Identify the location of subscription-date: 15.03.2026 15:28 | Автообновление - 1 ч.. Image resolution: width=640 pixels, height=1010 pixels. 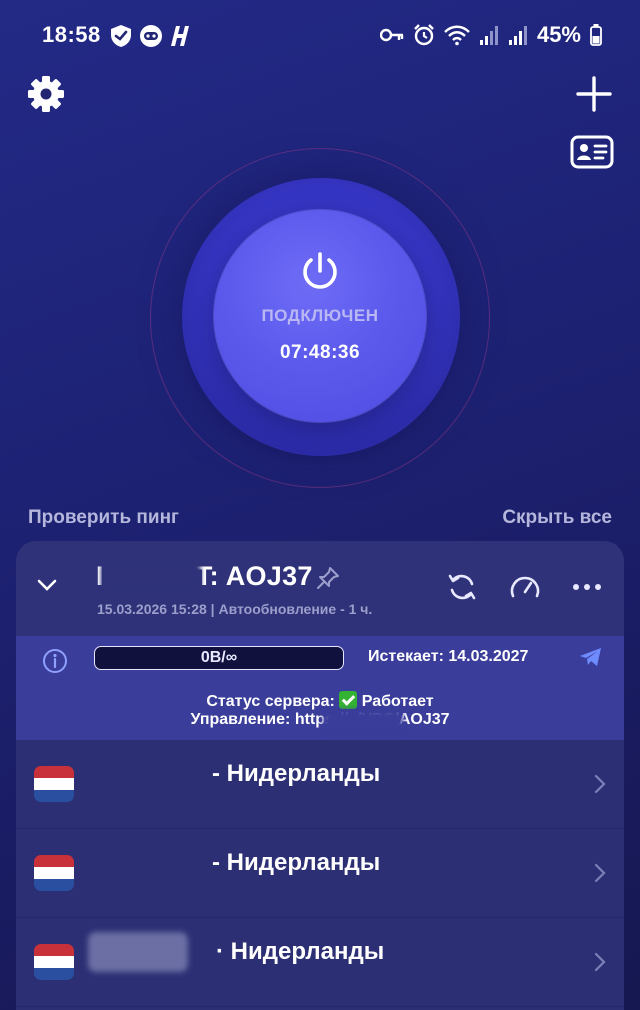
(235, 609).